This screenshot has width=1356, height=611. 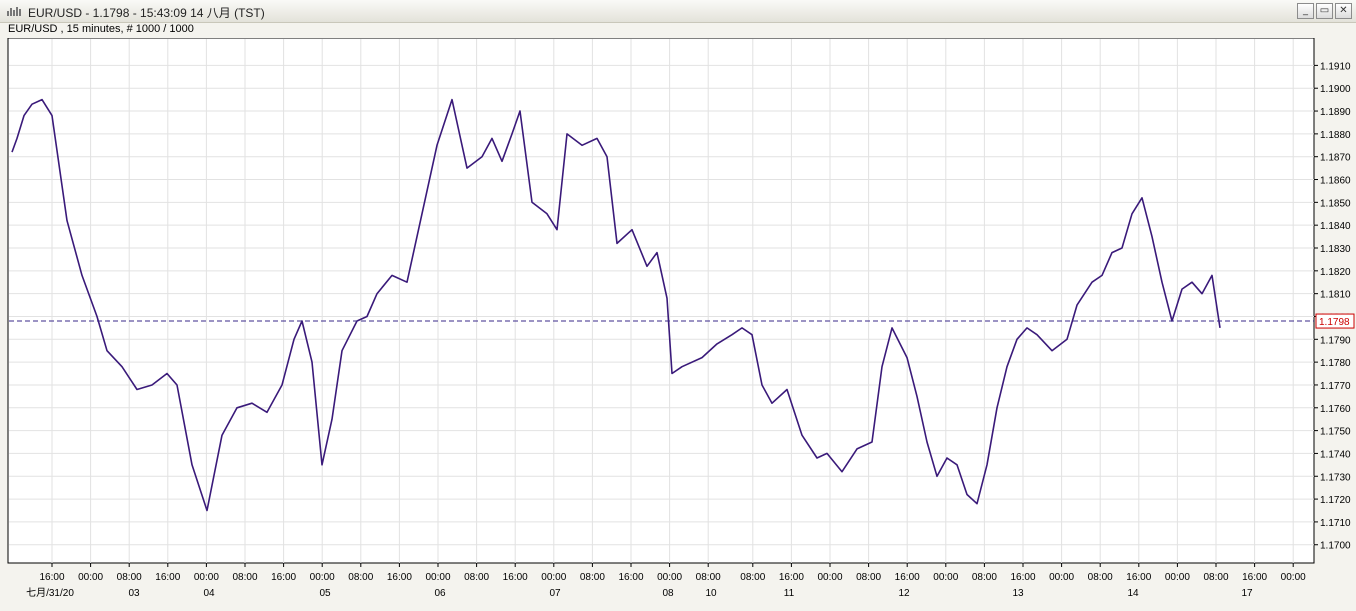 I want to click on y-tick-label: 1.1850, so click(x=1335, y=203).